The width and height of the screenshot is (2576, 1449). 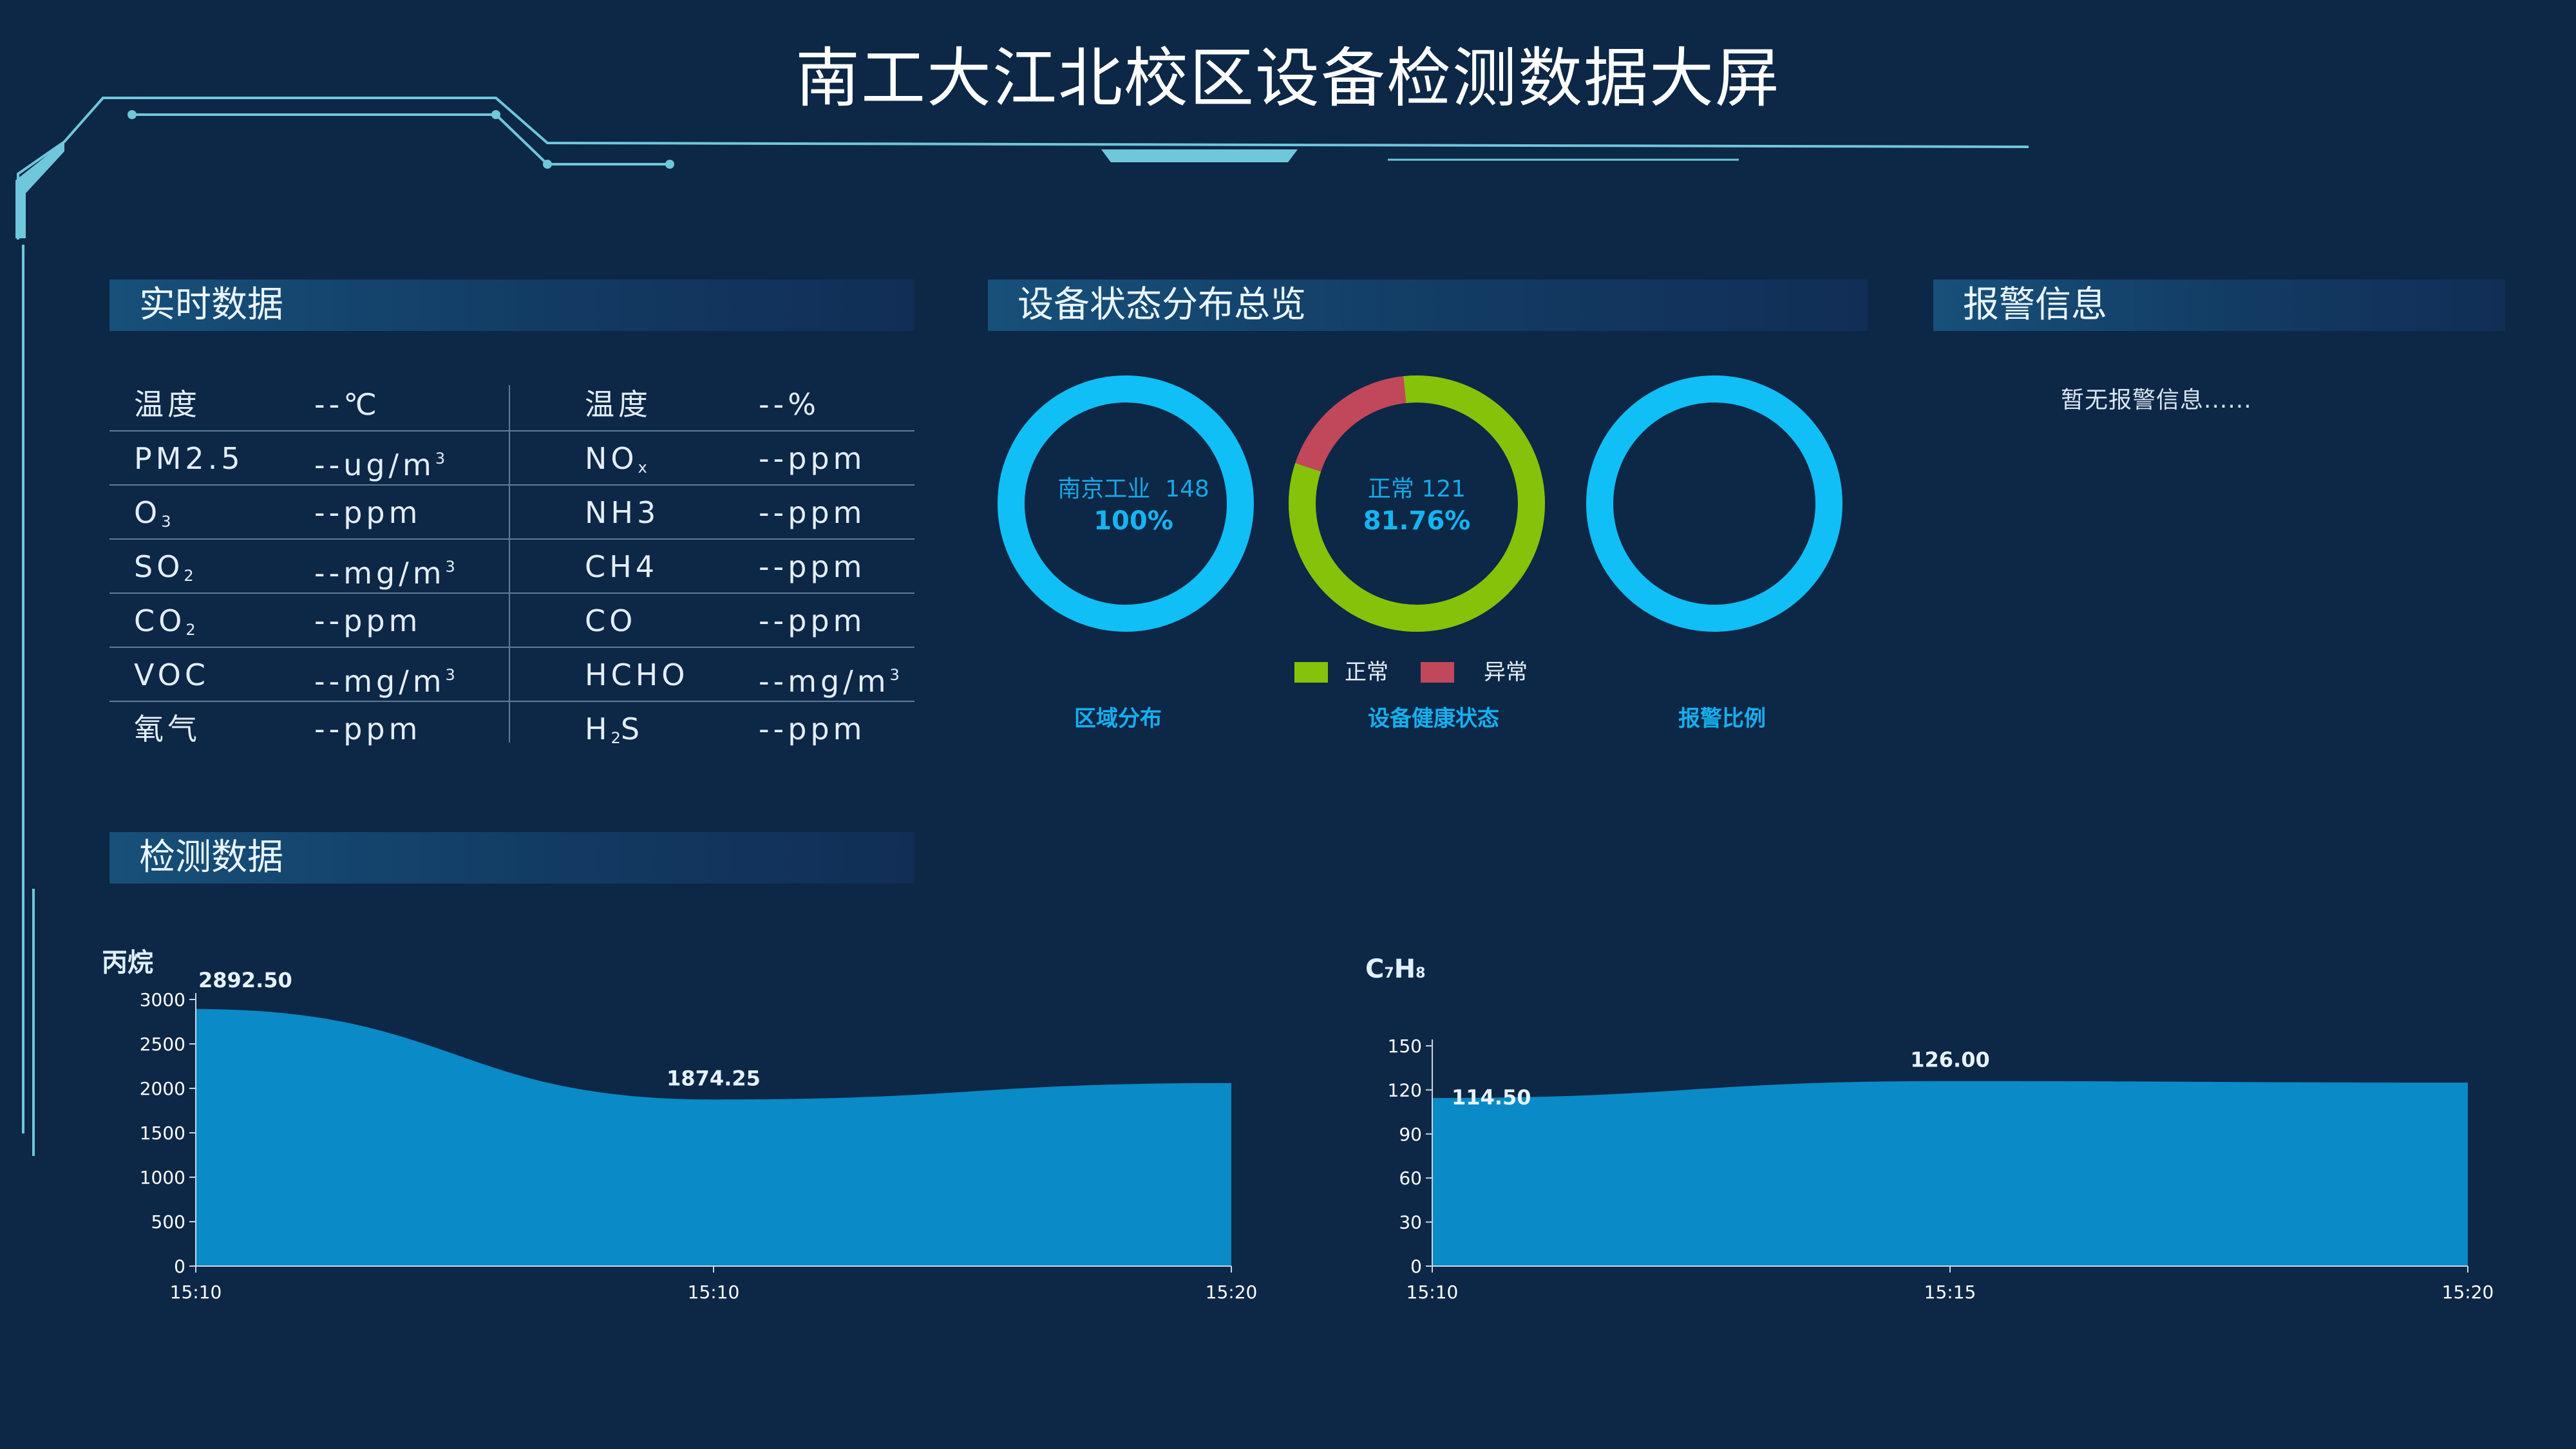 I want to click on y-tick-label: 1000, so click(x=163, y=1177).